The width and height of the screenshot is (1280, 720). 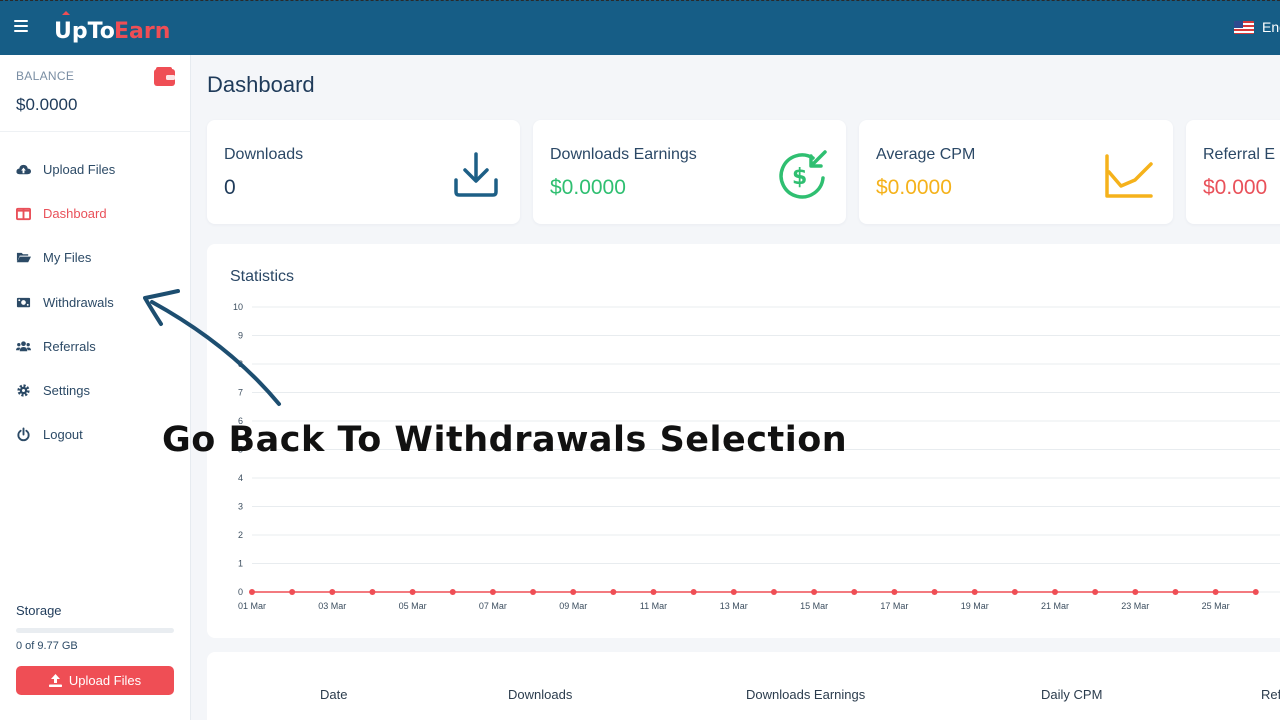 I want to click on app-logo: UpTo Earn, so click(x=118, y=28).